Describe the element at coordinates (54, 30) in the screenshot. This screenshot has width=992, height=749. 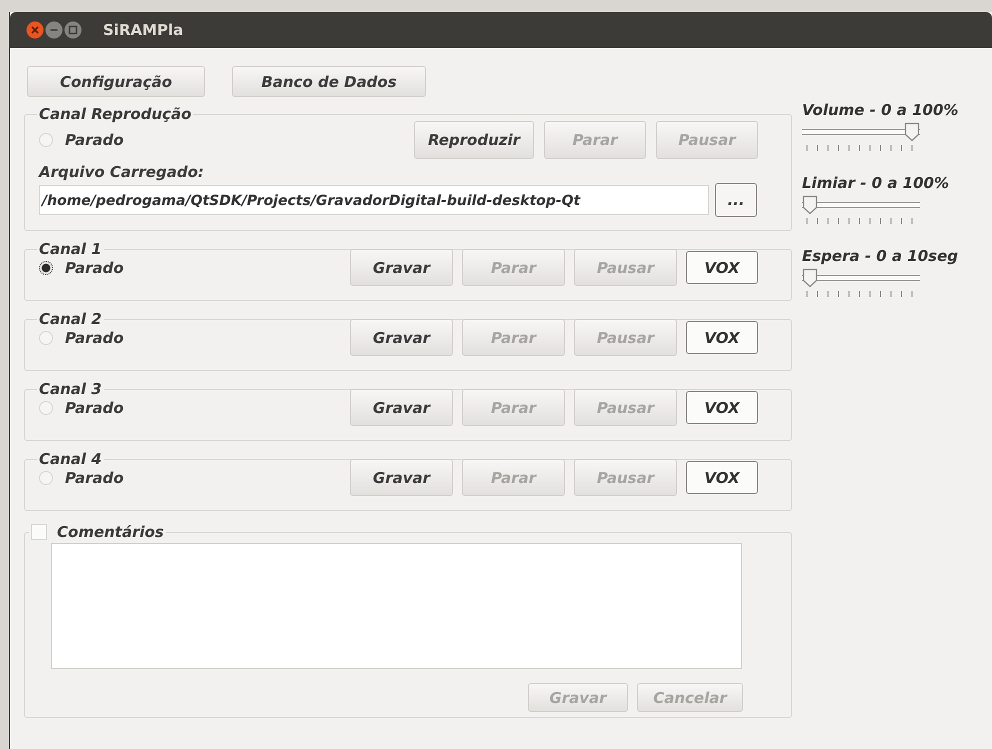
I see `minimize-icon` at that location.